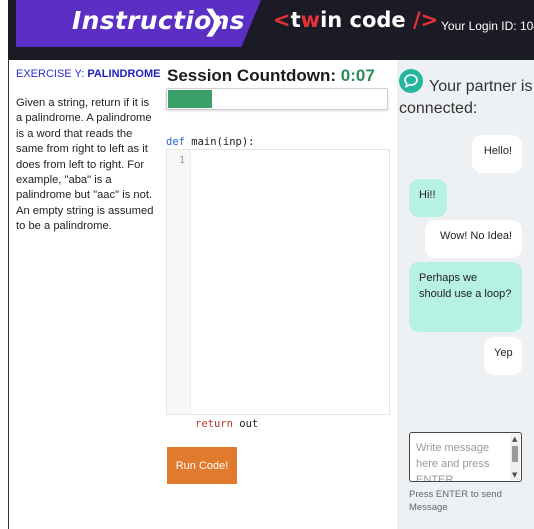  What do you see at coordinates (214, 20) in the screenshot?
I see `chevron-right-icon: ❯` at bounding box center [214, 20].